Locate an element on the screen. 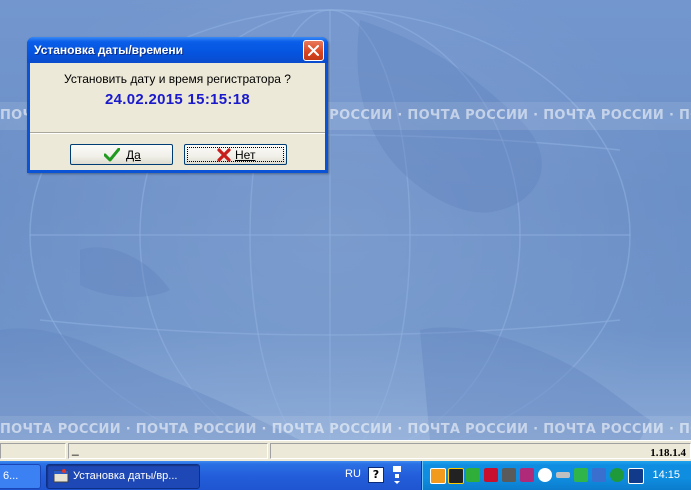 The height and width of the screenshot is (490, 691). clock: 14:15 is located at coordinates (666, 475).